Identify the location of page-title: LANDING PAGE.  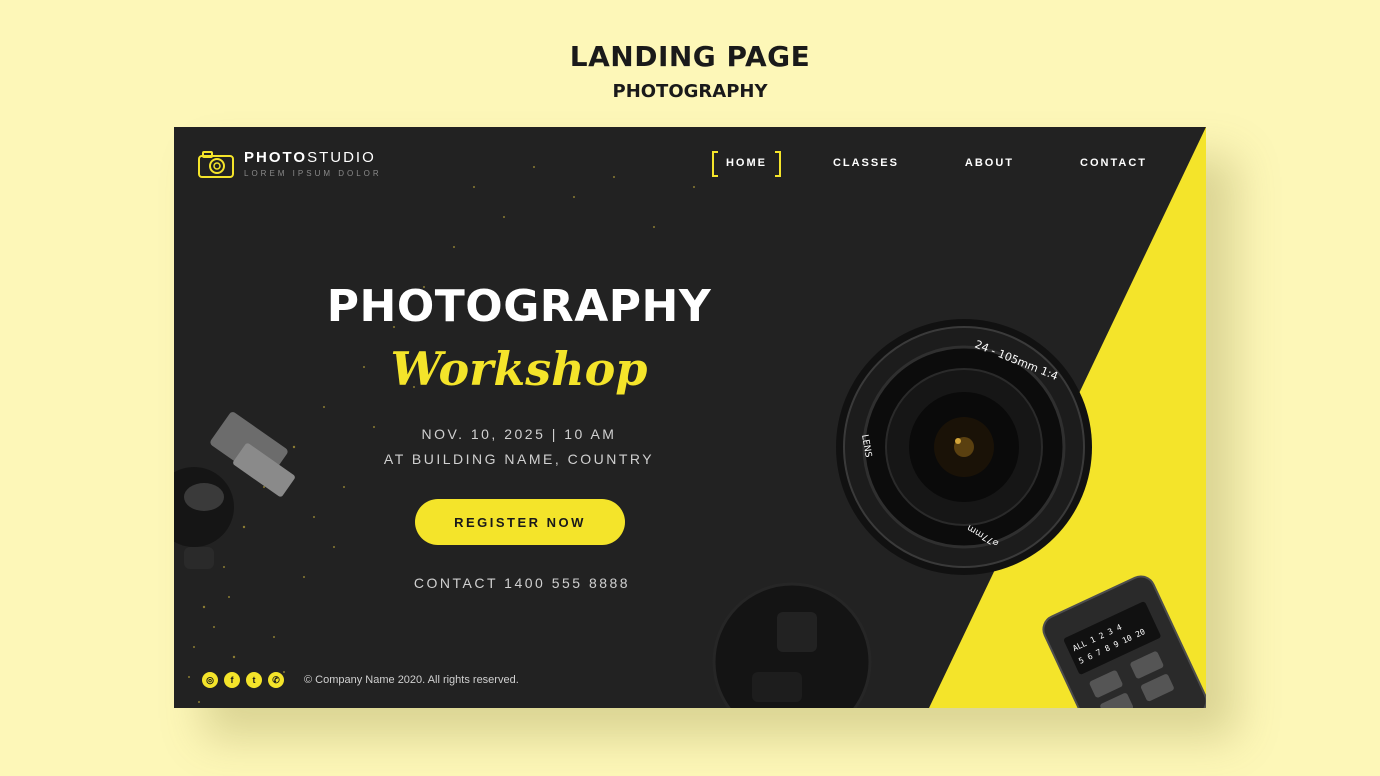
(690, 56).